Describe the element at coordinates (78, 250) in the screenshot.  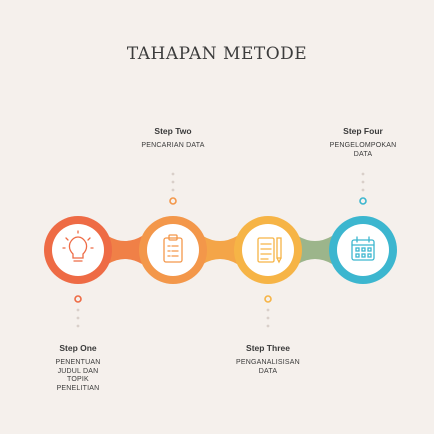
I see `step-one-node` at that location.